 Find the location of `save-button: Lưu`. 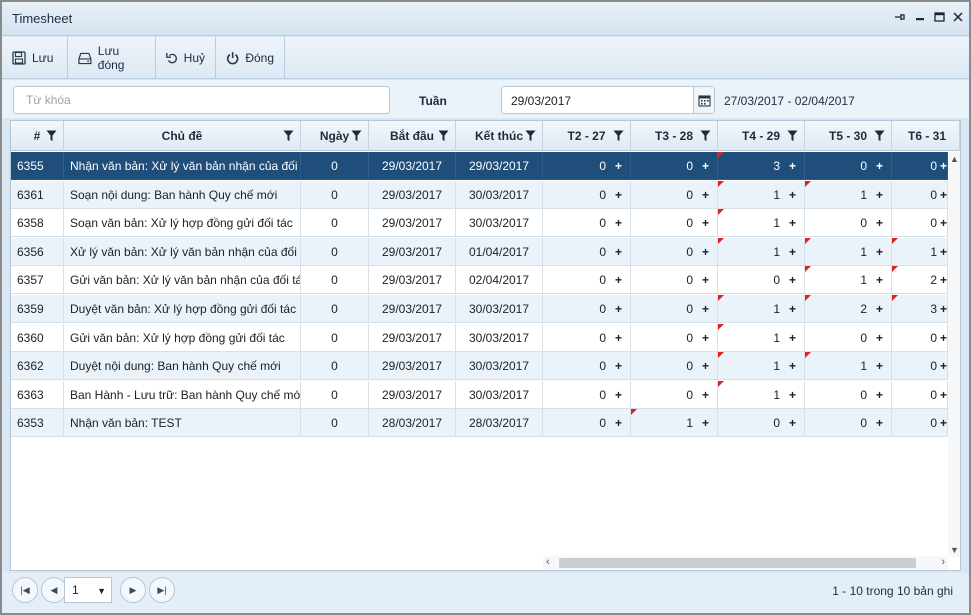

save-button: Lưu is located at coordinates (35, 58).